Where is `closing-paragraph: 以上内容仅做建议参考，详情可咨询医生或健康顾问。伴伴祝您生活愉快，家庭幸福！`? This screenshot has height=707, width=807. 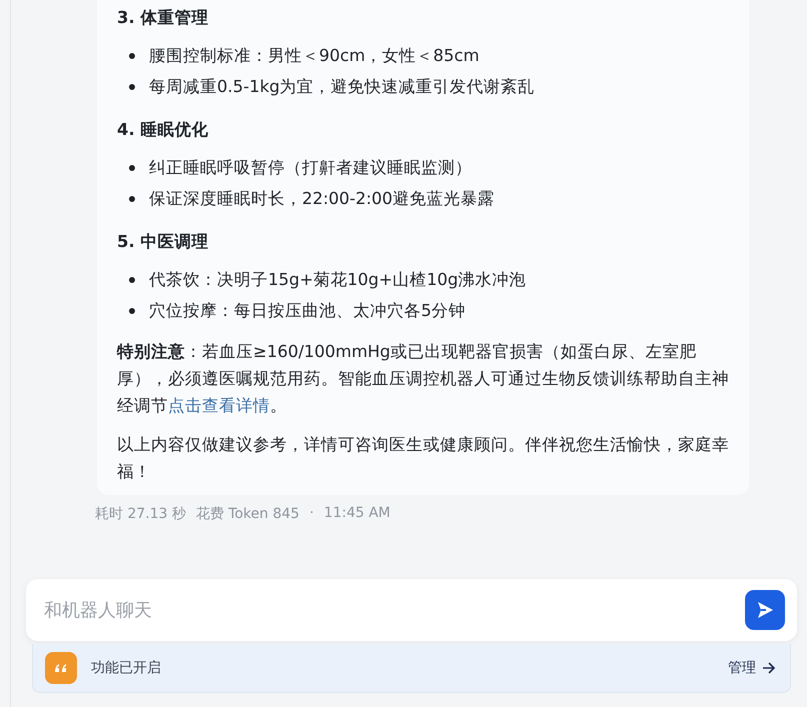
closing-paragraph: 以上内容仅做建议参考，详情可咨询医生或健康顾问。伴伴祝您生活愉快，家庭幸福！ is located at coordinates (423, 458).